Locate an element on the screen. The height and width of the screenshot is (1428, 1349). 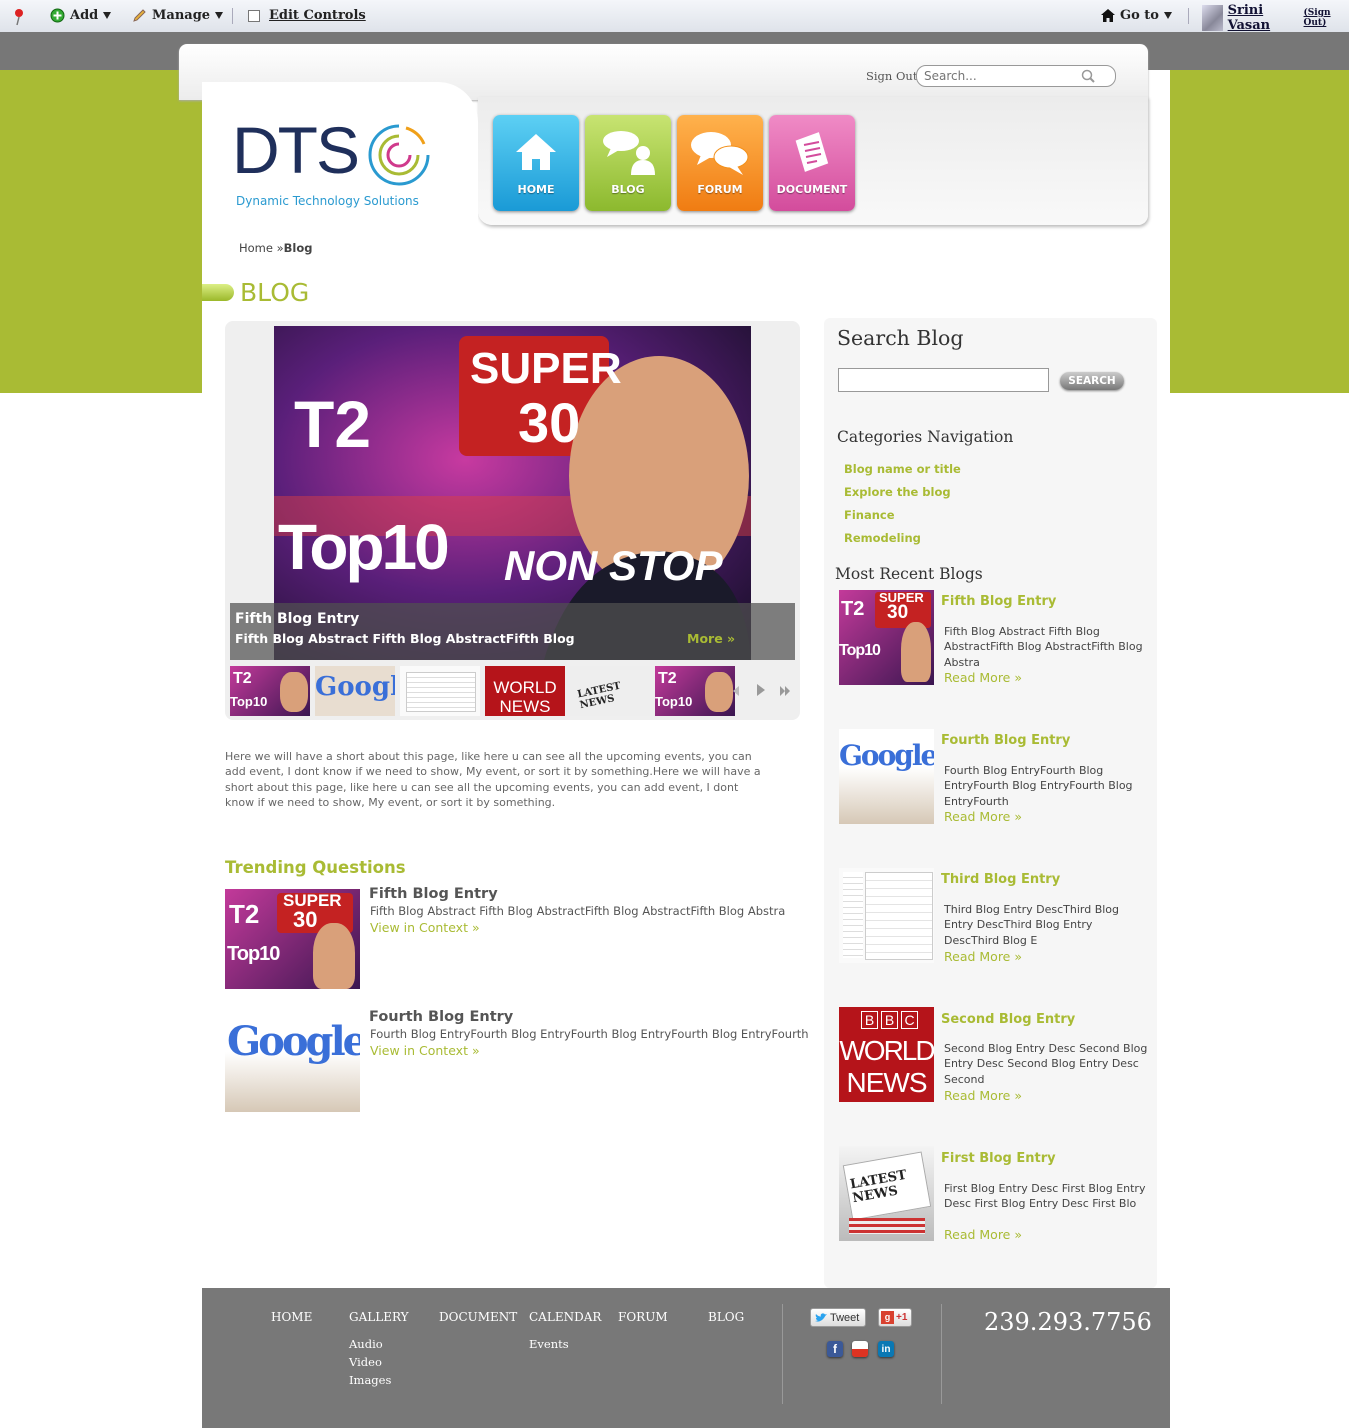
category-link: Blog name or title is located at coordinates (902, 469).